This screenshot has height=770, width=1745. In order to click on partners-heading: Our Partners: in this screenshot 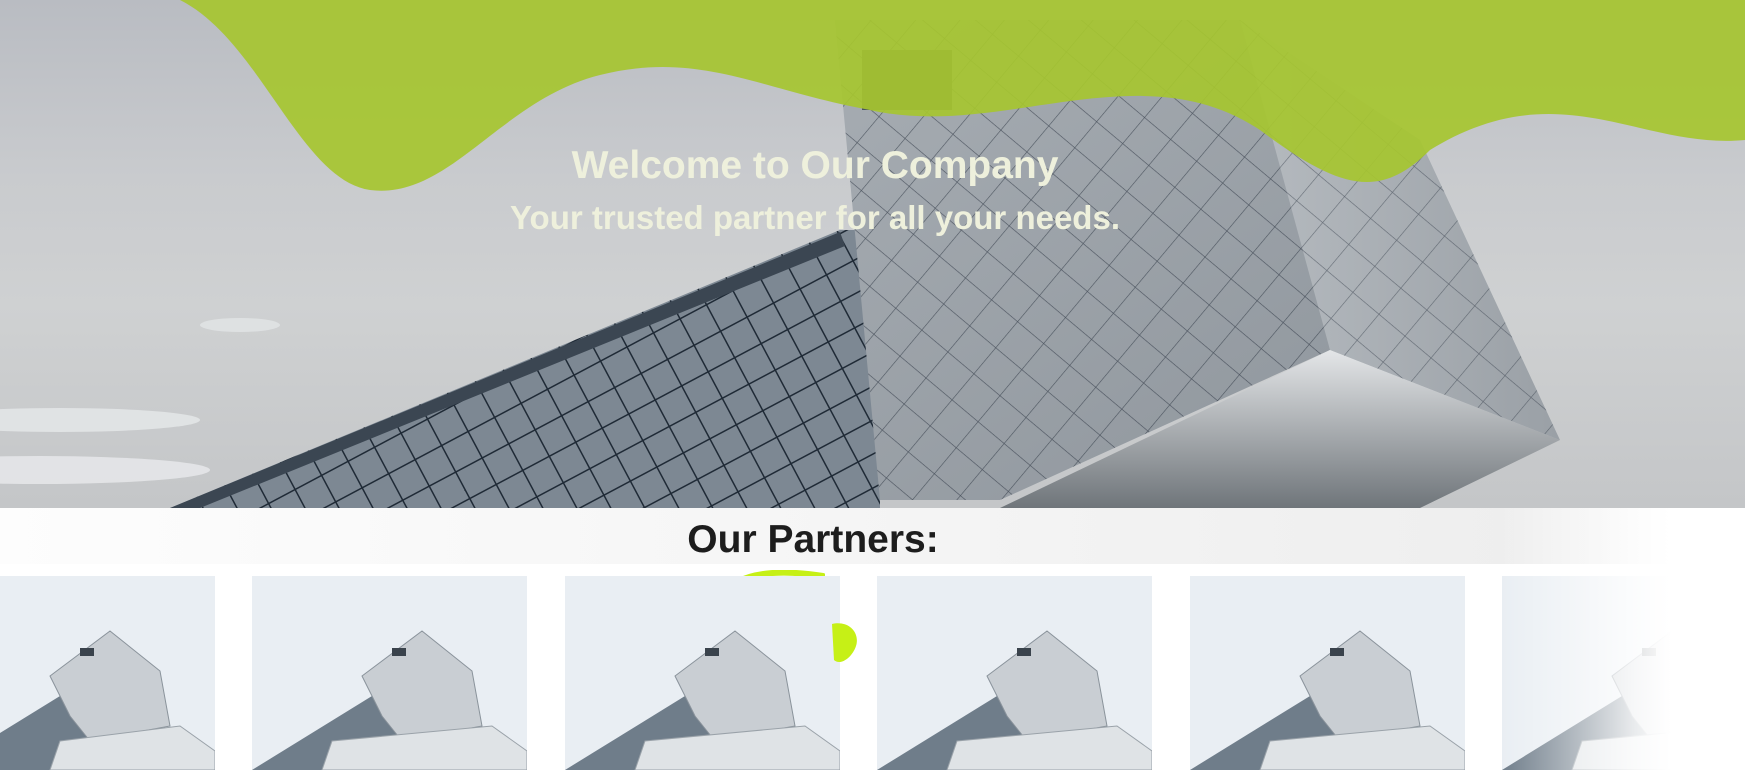, I will do `click(813, 539)`.